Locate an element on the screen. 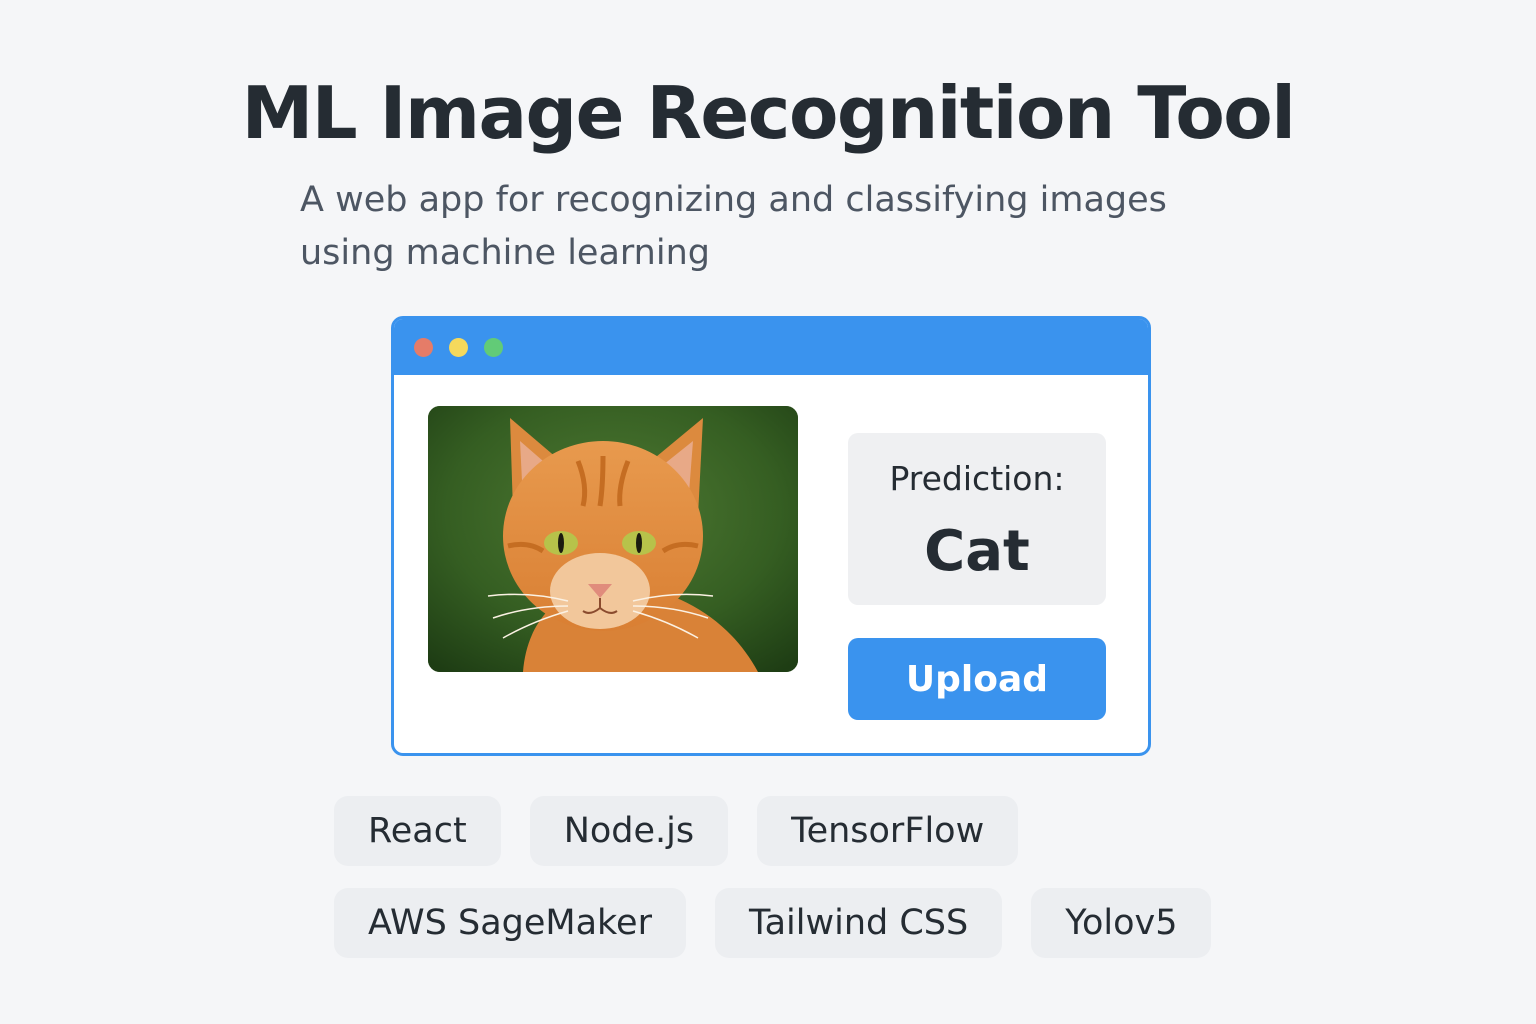 The width and height of the screenshot is (1536, 1024). cat-image is located at coordinates (613, 539).